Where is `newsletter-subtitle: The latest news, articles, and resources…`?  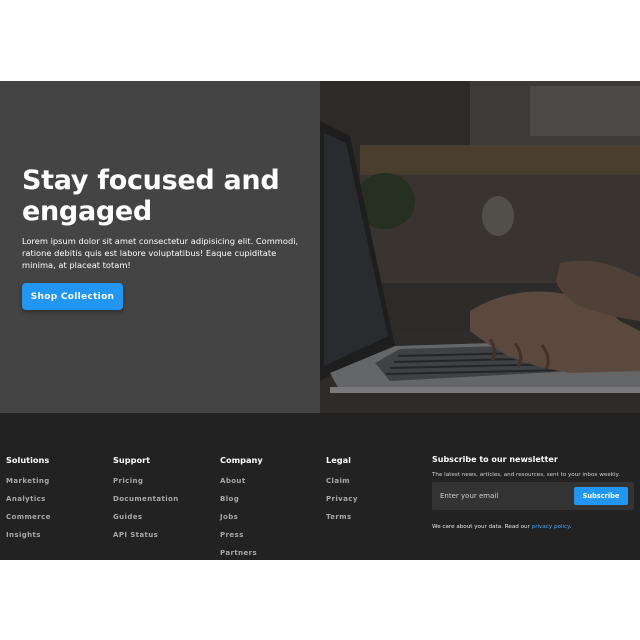 newsletter-subtitle: The latest news, articles, and resources… is located at coordinates (526, 475).